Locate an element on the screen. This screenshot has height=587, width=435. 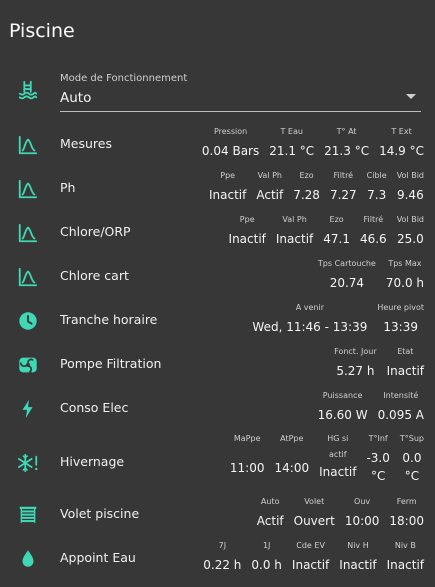
entity-name: Ph is located at coordinates (67, 187).